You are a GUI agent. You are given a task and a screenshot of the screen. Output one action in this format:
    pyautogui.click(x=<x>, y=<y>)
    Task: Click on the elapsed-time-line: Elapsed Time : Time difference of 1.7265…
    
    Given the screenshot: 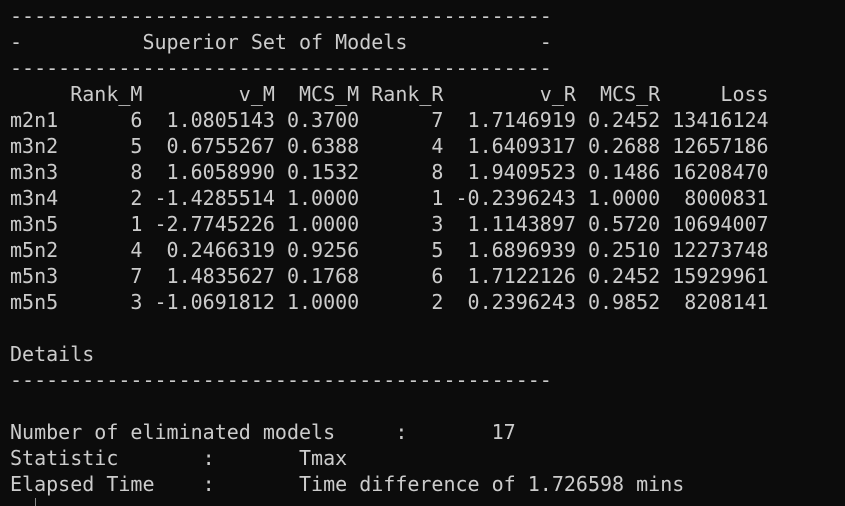 What is the action you would take?
    pyautogui.click(x=347, y=484)
    